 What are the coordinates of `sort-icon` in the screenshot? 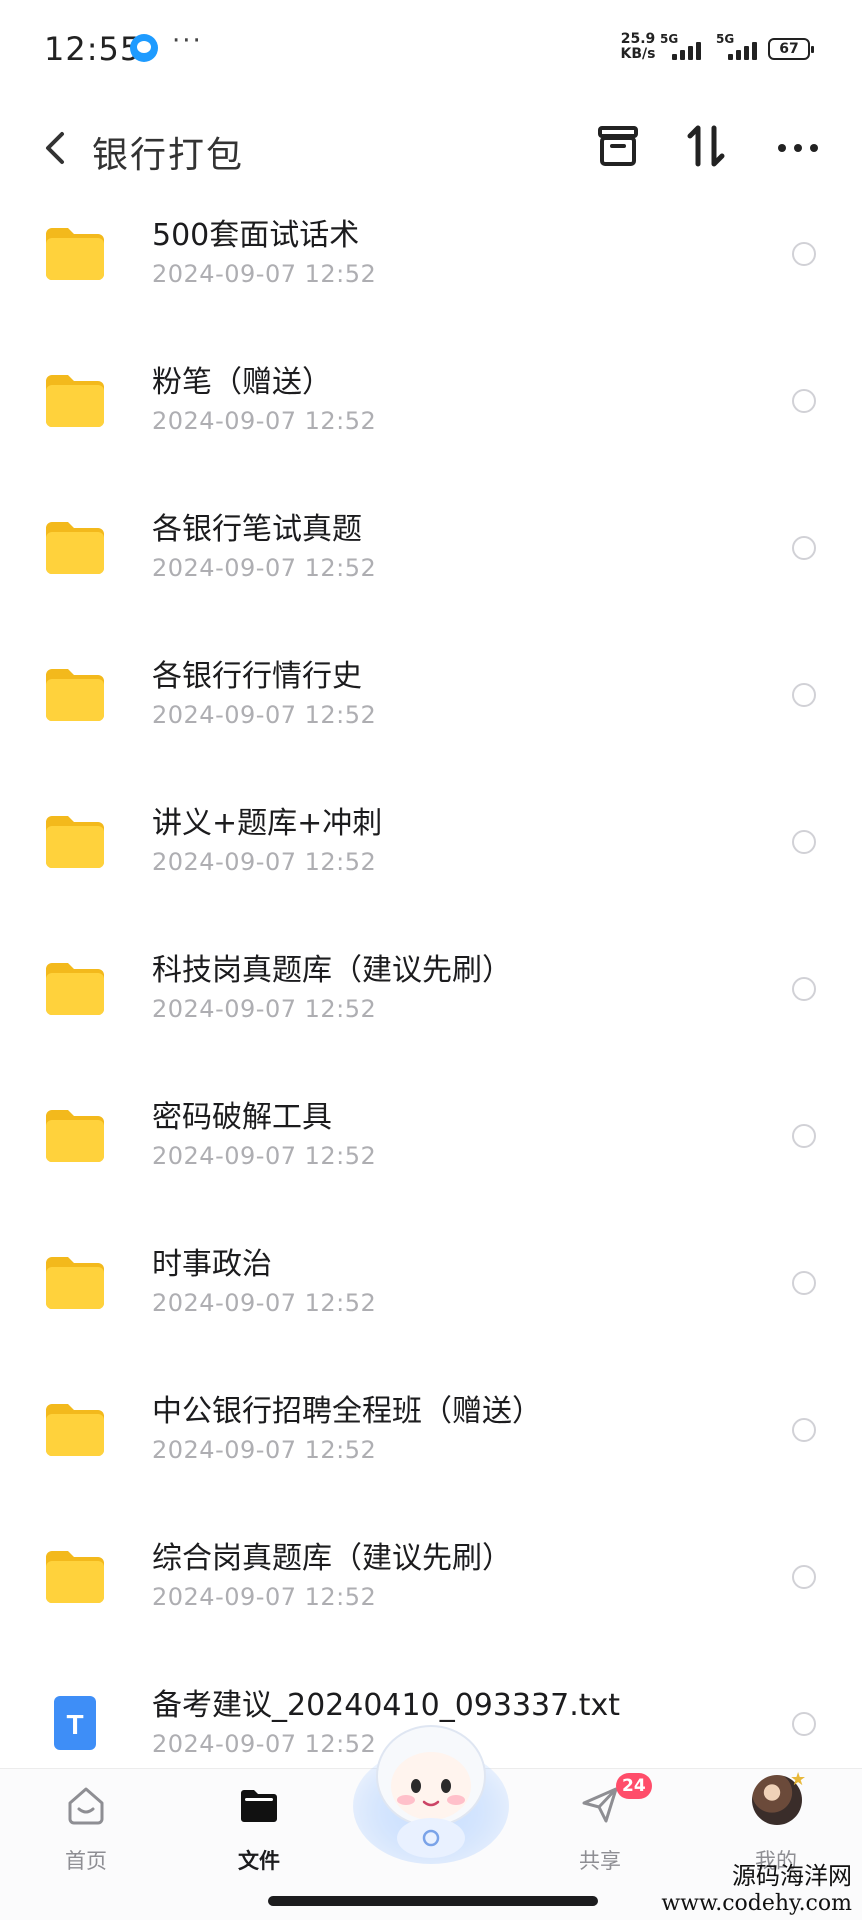 It's located at (706, 146).